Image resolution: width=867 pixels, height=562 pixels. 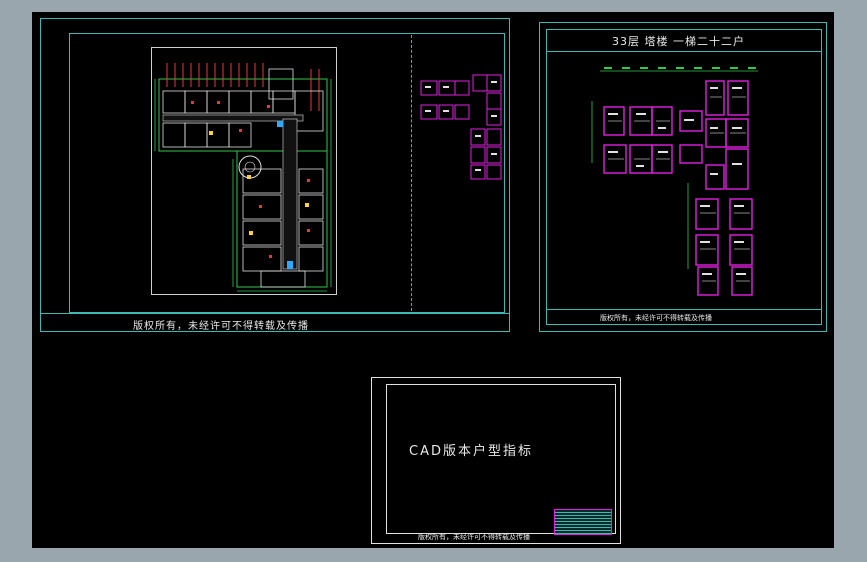 What do you see at coordinates (674, 181) in the screenshot?
I see `tower-plan-drawing` at bounding box center [674, 181].